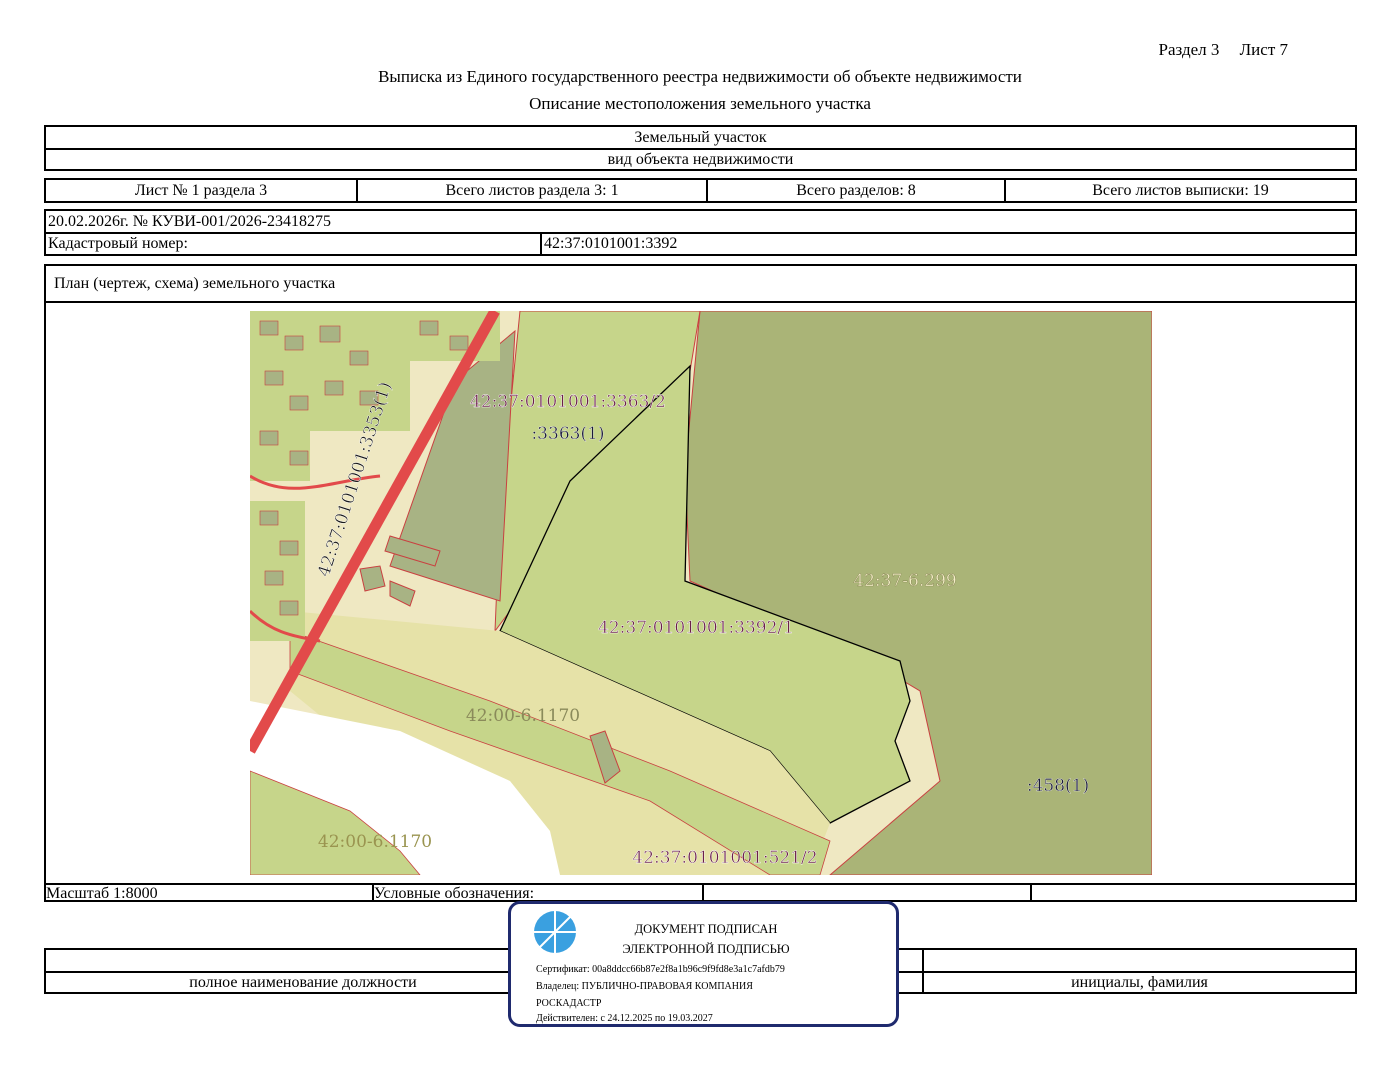 The height and width of the screenshot is (1082, 1400). Describe the element at coordinates (537, 893) in the screenshot. I see `legend-label: Условные обозначения:` at that location.